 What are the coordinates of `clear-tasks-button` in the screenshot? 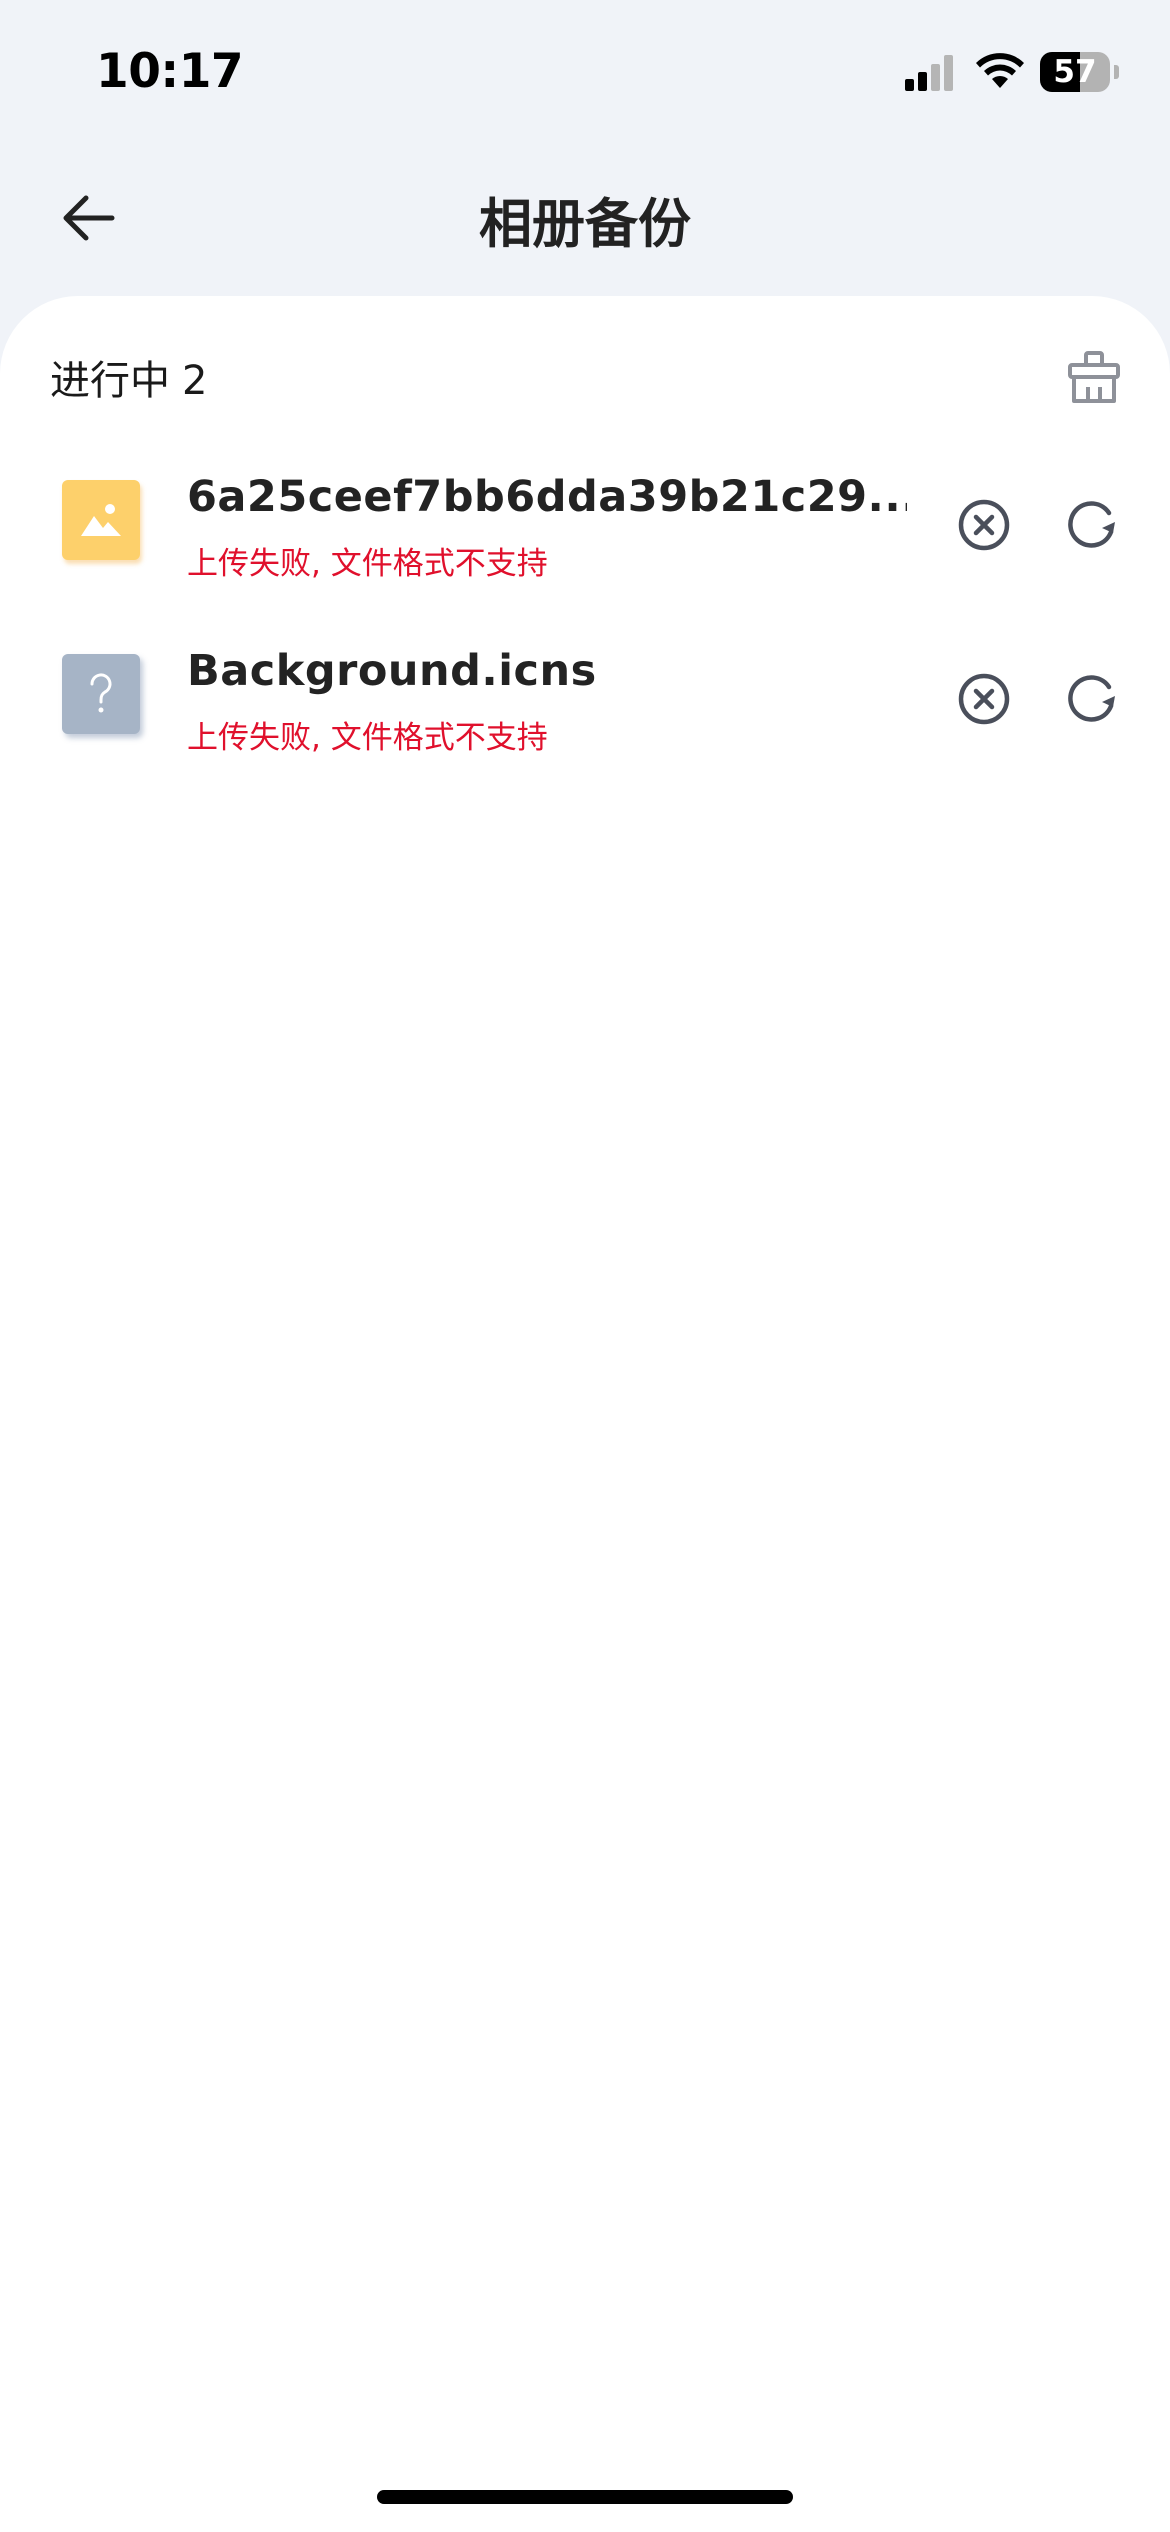 It's located at (1094, 378).